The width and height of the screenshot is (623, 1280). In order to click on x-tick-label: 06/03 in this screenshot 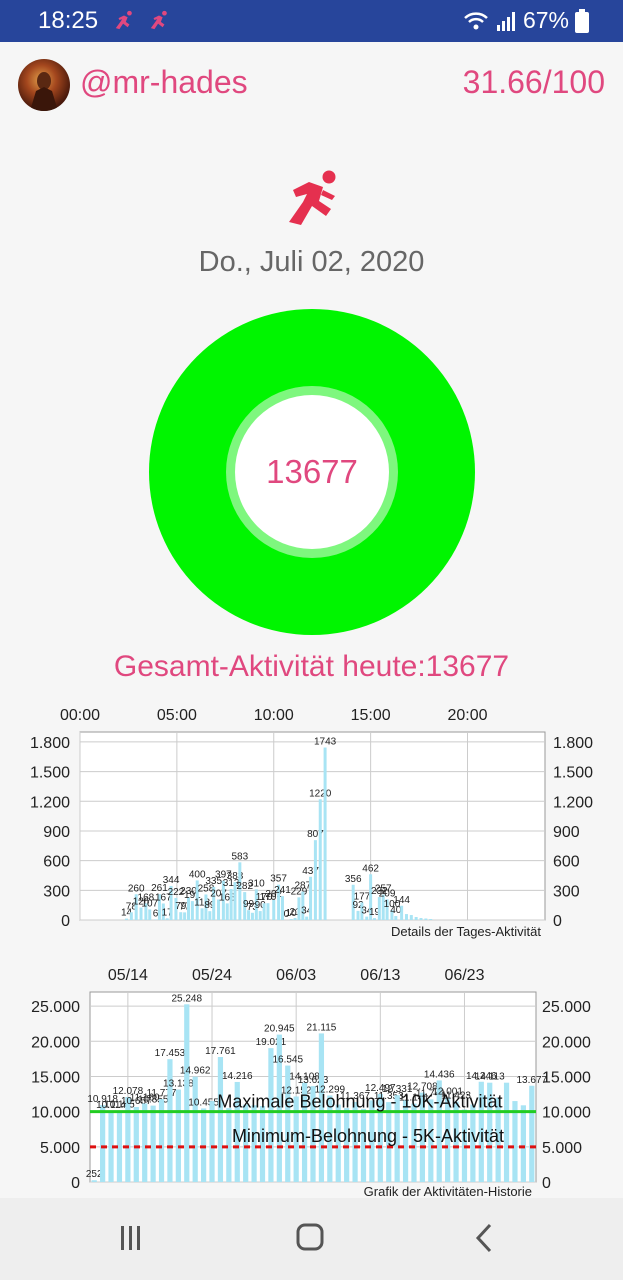, I will do `click(296, 975)`.